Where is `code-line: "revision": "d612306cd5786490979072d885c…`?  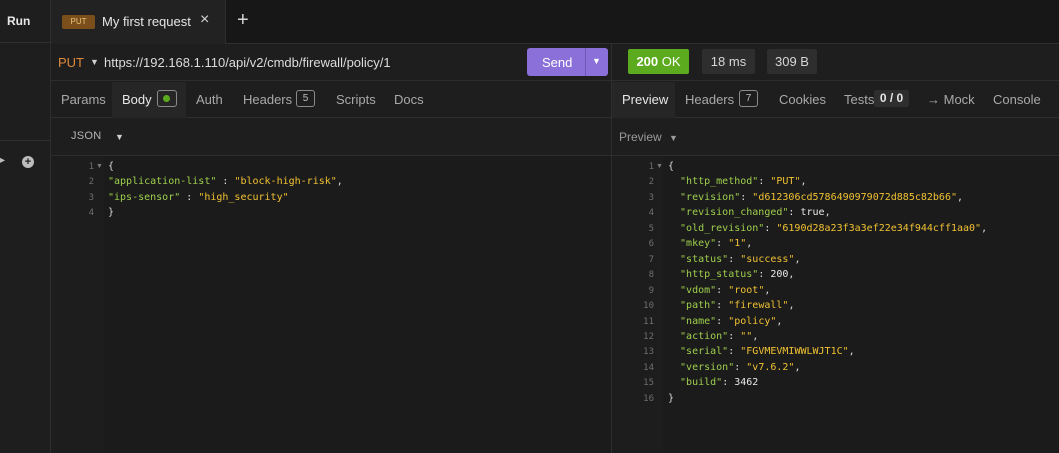
code-line: "revision": "d612306cd5786490979072d885c… is located at coordinates (815, 197).